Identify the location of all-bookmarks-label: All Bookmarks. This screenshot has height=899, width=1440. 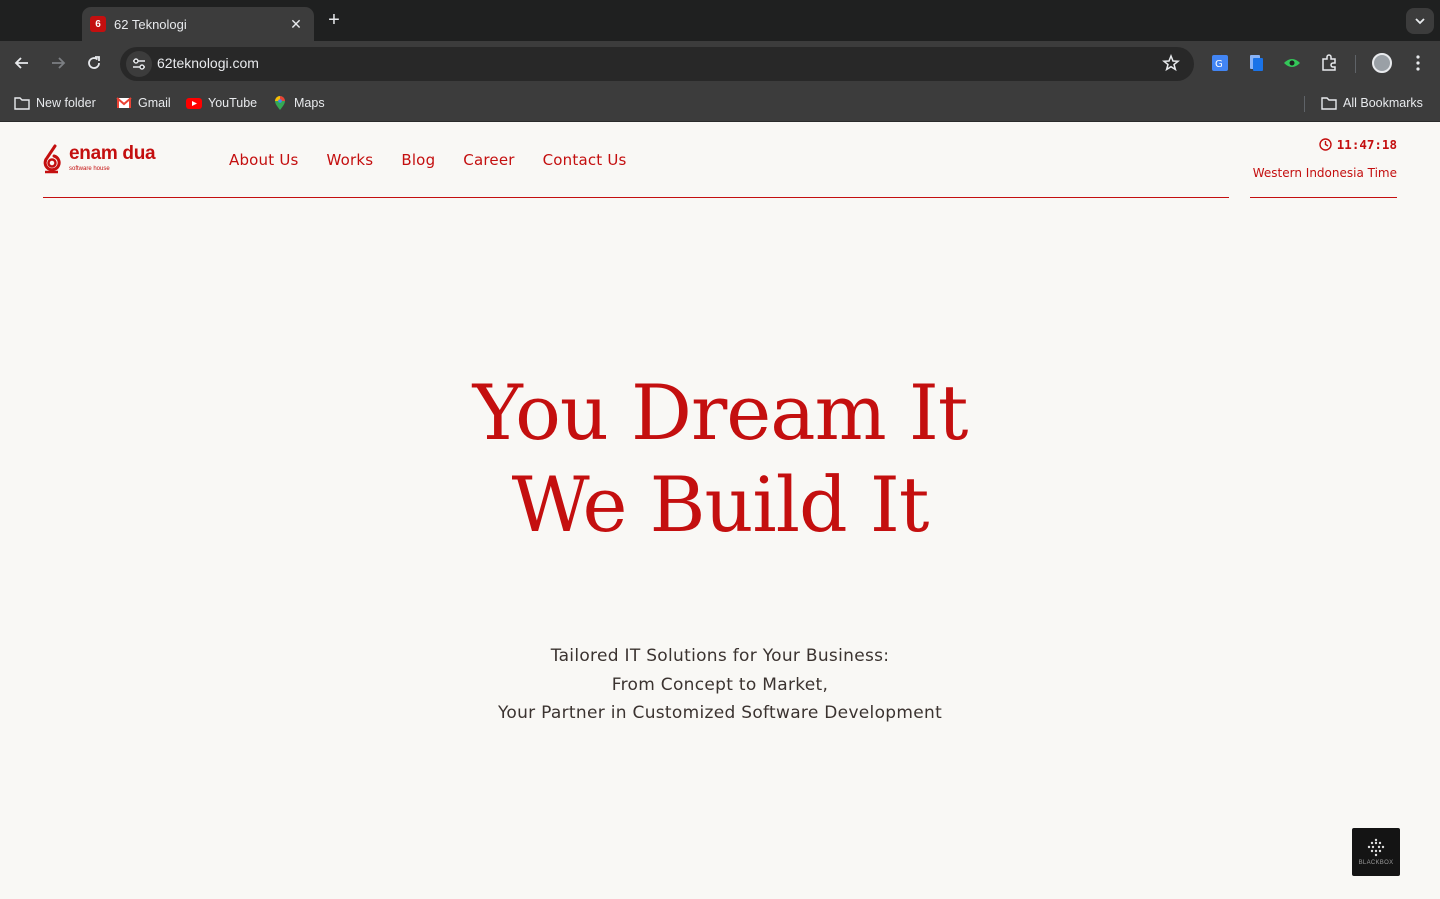
(1383, 103).